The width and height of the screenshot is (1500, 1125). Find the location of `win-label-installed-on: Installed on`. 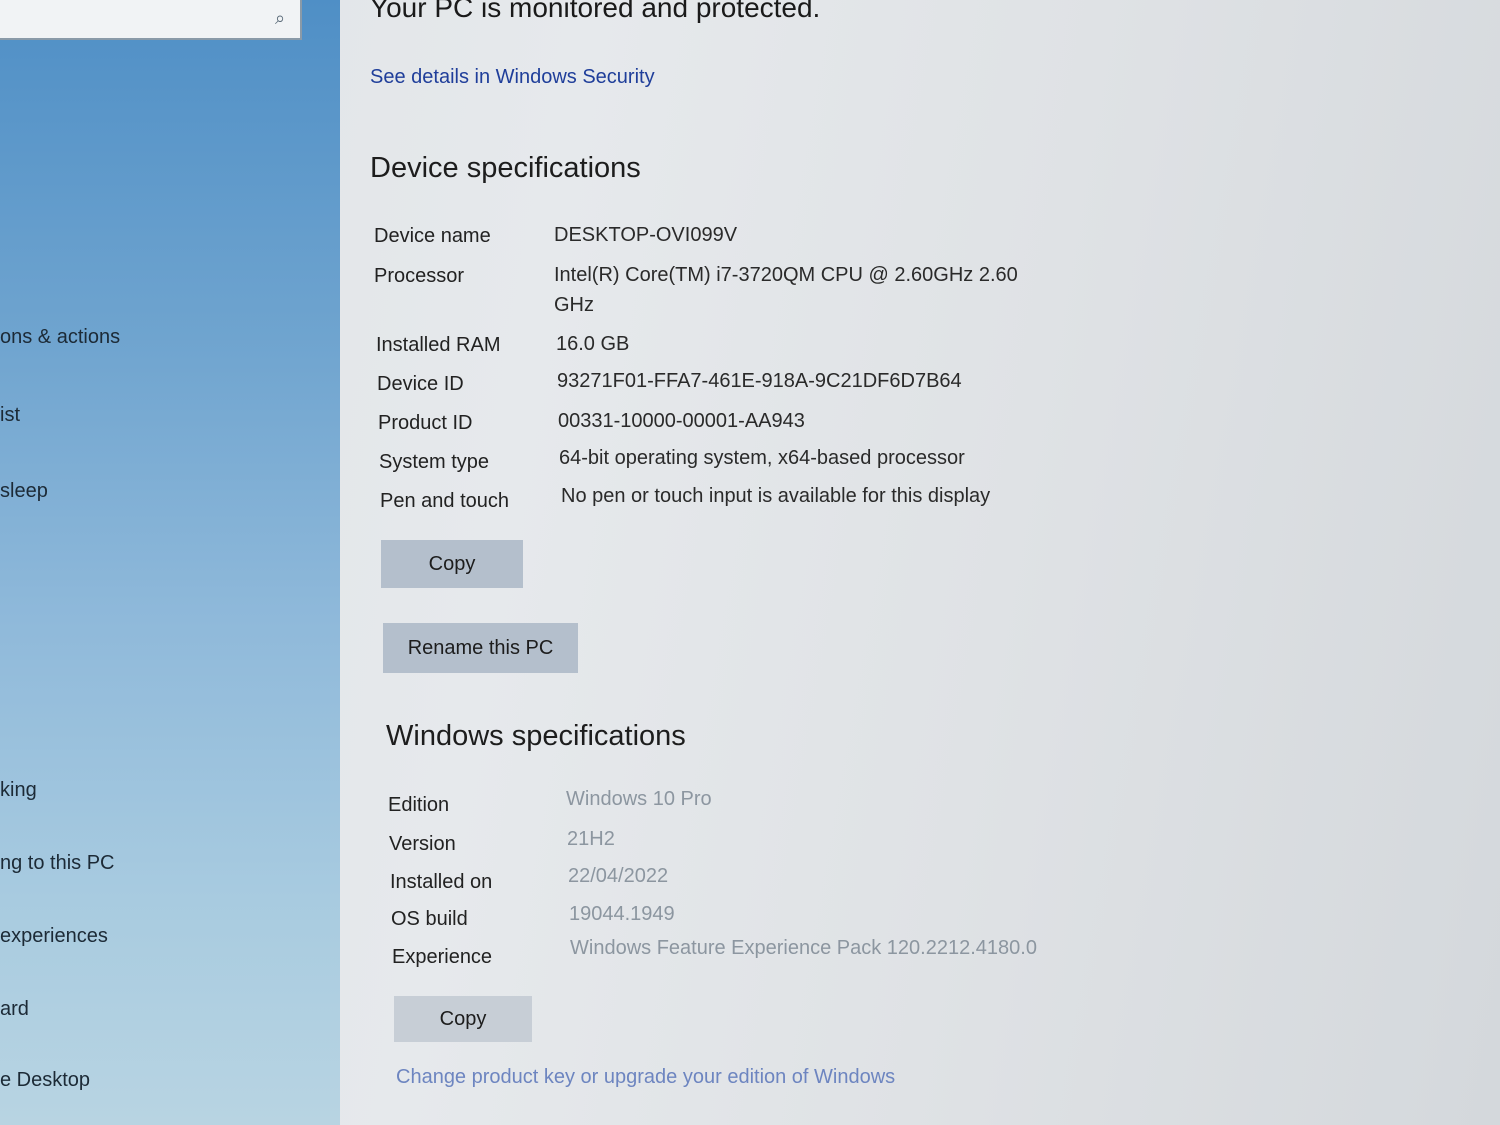

win-label-installed-on: Installed on is located at coordinates (441, 882).